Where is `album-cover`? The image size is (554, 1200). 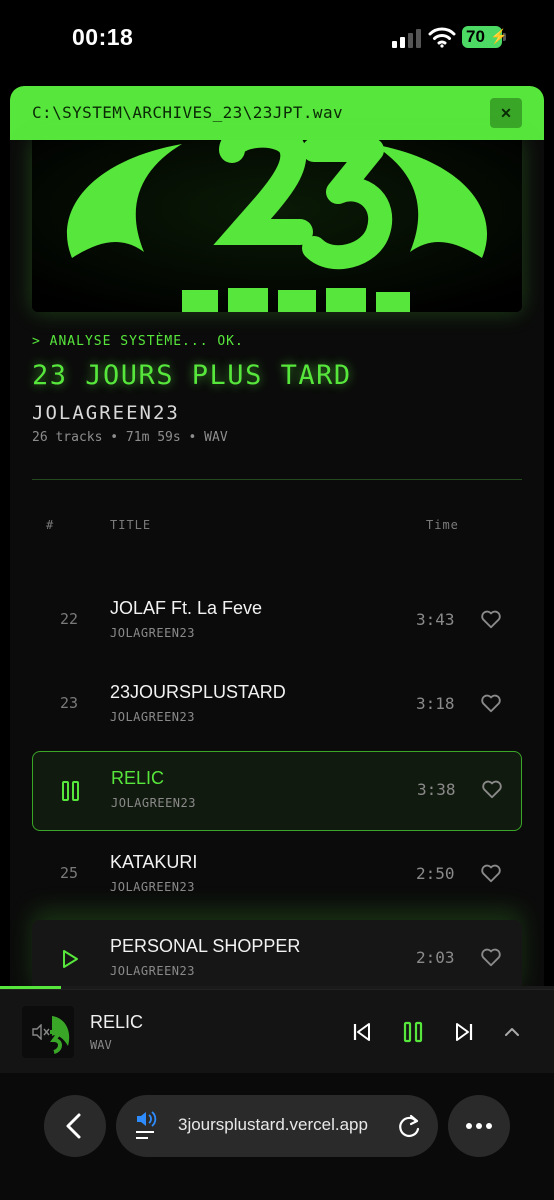
album-cover is located at coordinates (277, 226).